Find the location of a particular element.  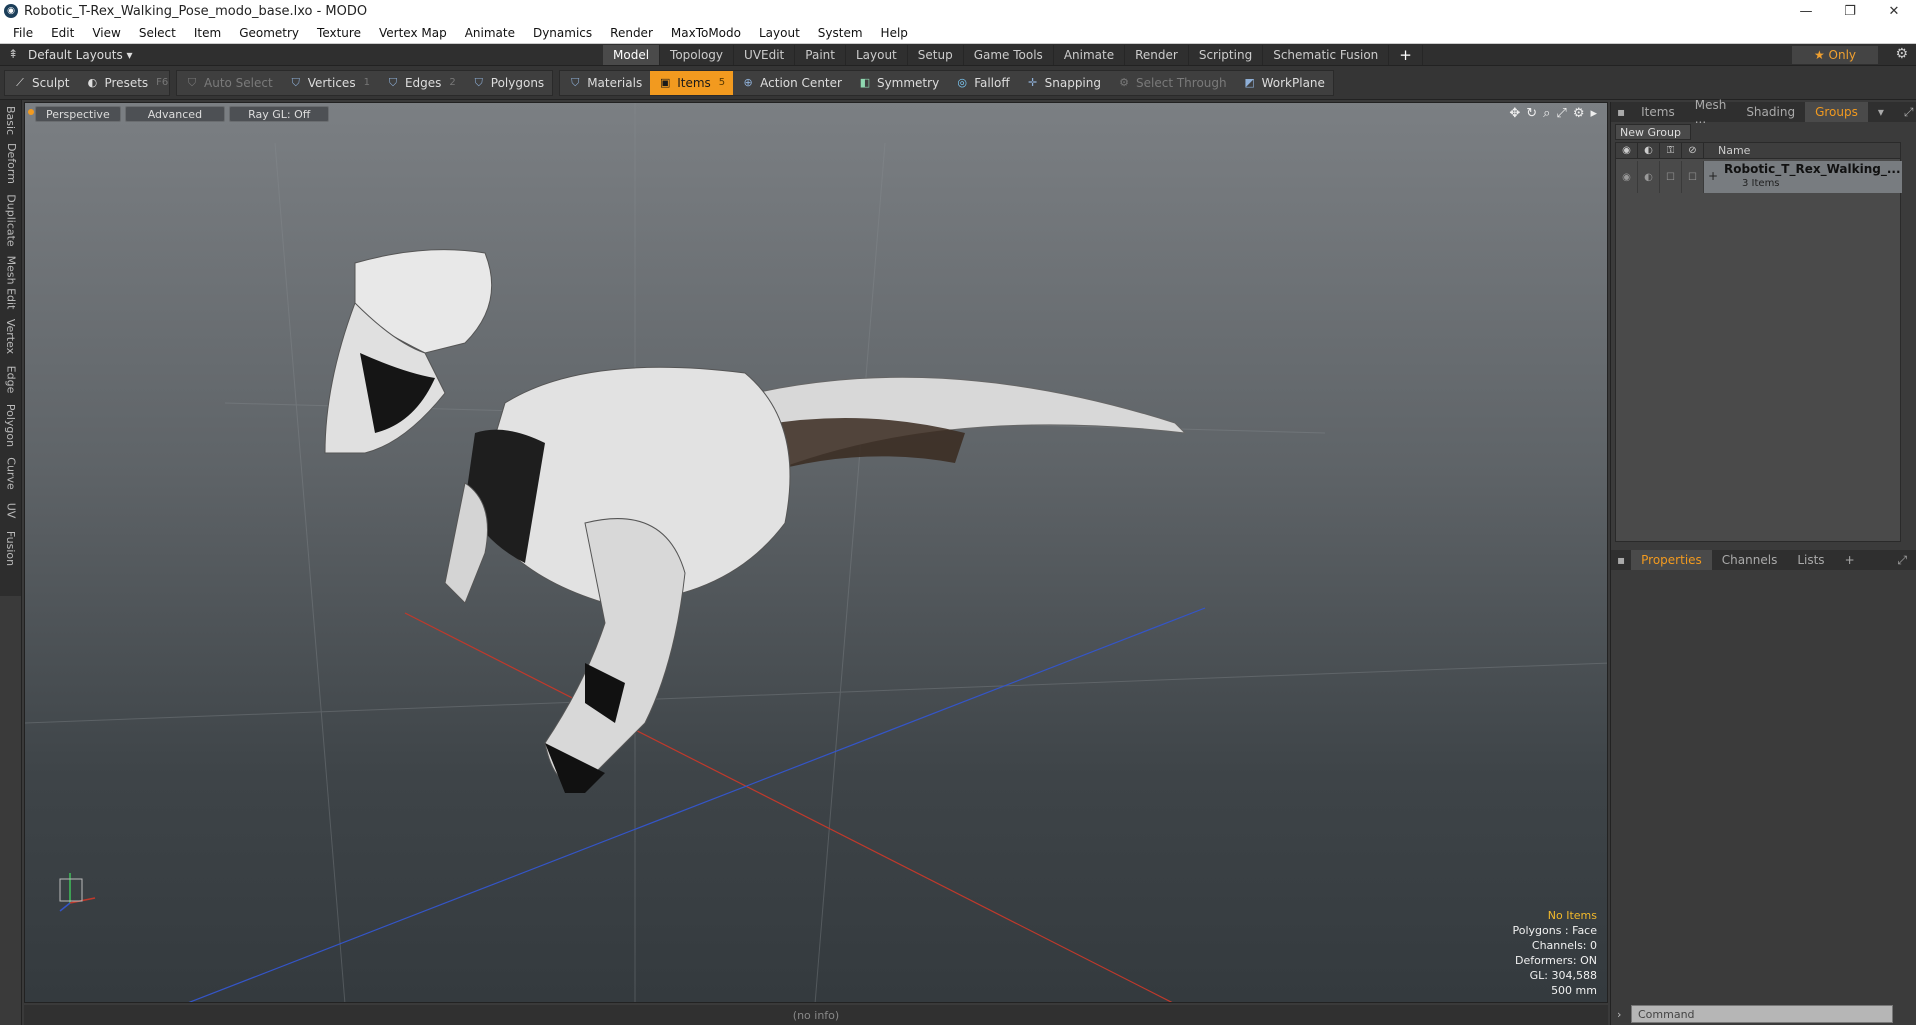

eye-icon: ◉ is located at coordinates (1627, 177).